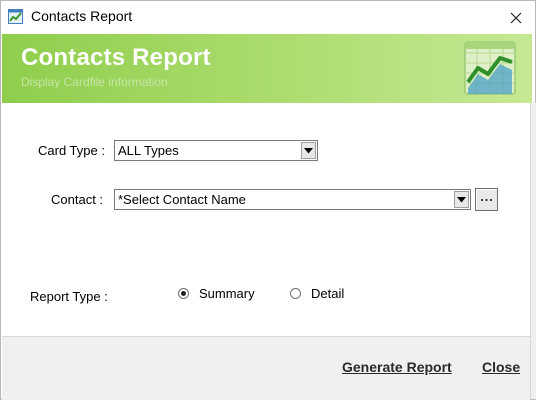  I want to click on card-type-label: Card Type :, so click(71, 150).